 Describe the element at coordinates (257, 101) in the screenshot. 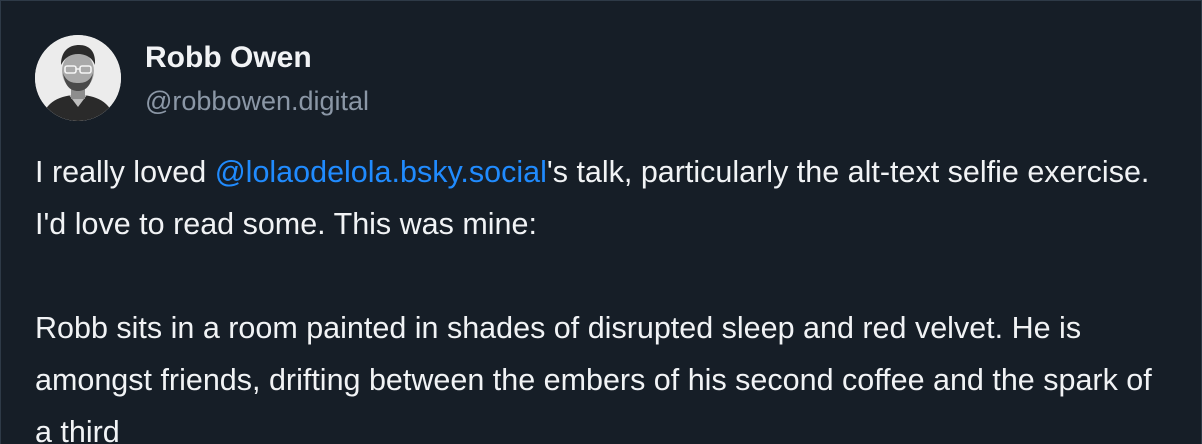

I see `author-handle: @robbowen.digital` at that location.